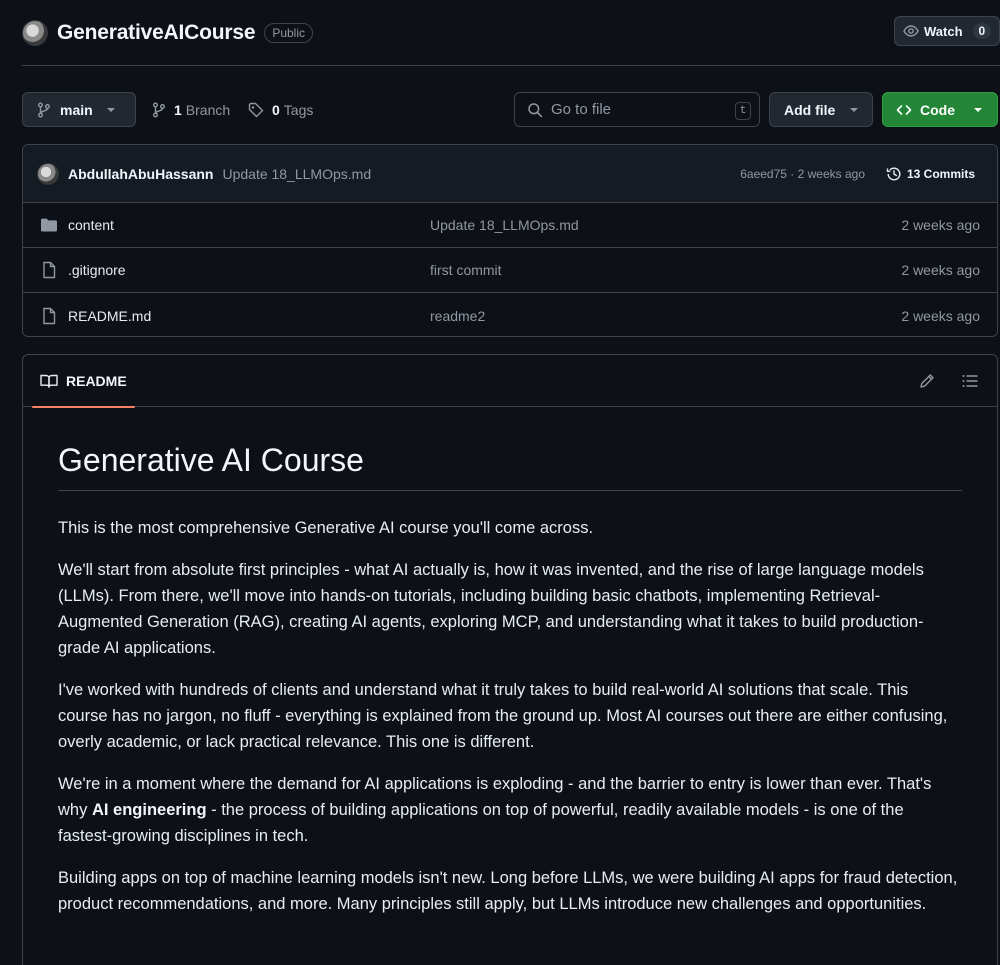 The height and width of the screenshot is (965, 1000). I want to click on file-name: README.md, so click(109, 316).